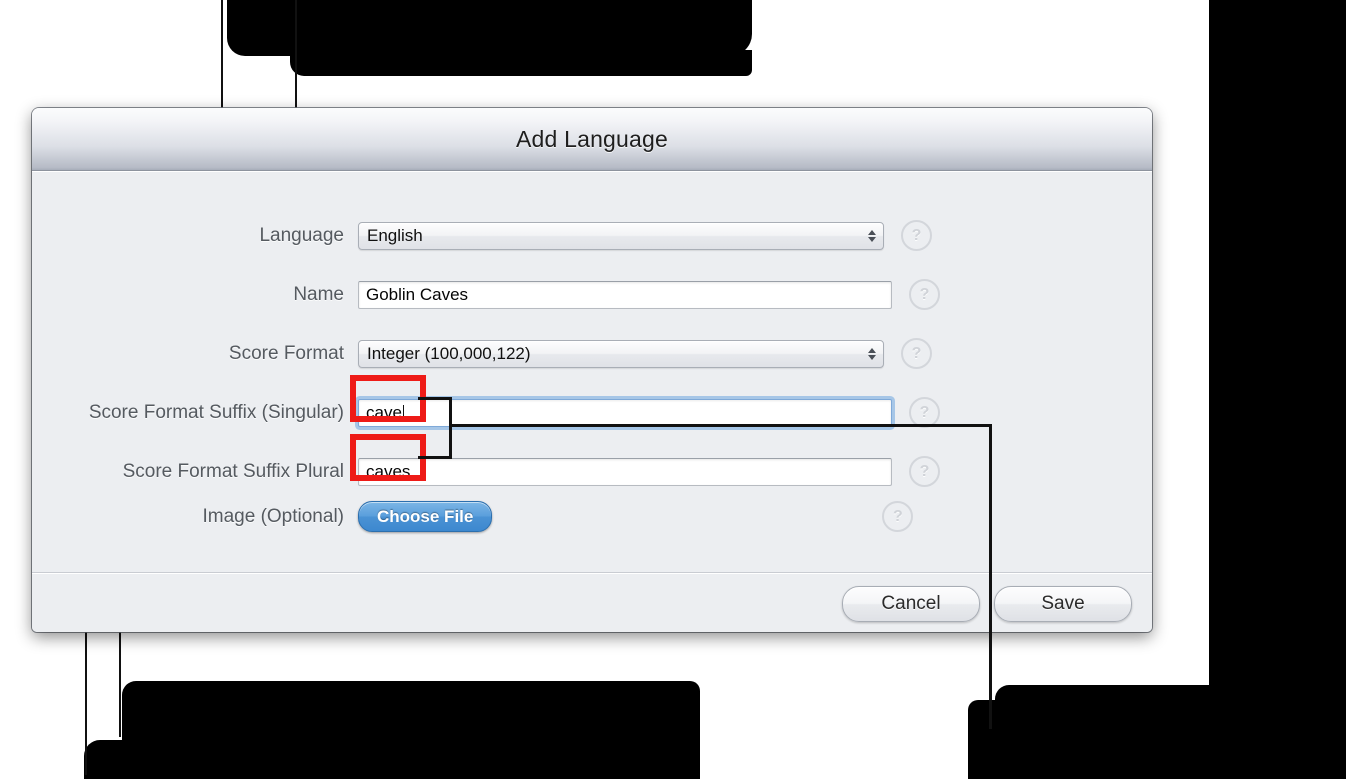 Image resolution: width=1346 pixels, height=779 pixels. I want to click on control-image: Choose File, so click(425, 516).